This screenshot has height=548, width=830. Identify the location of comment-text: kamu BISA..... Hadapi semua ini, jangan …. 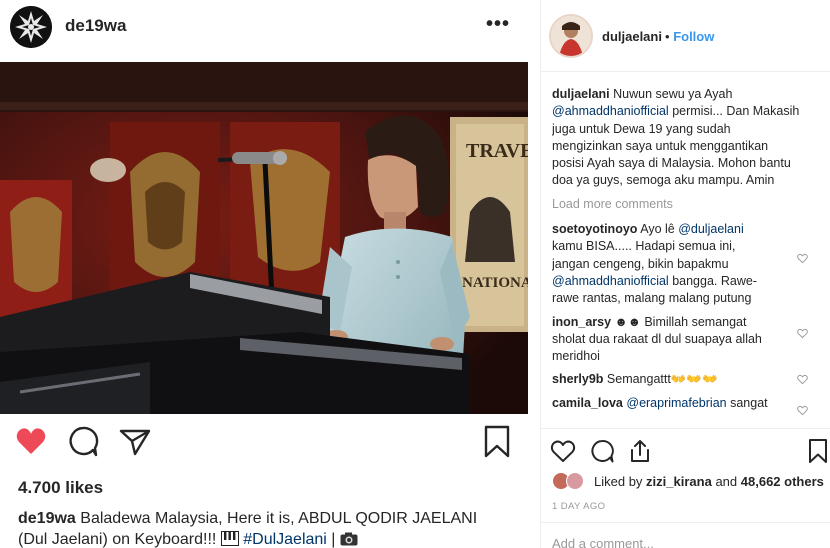
(644, 255).